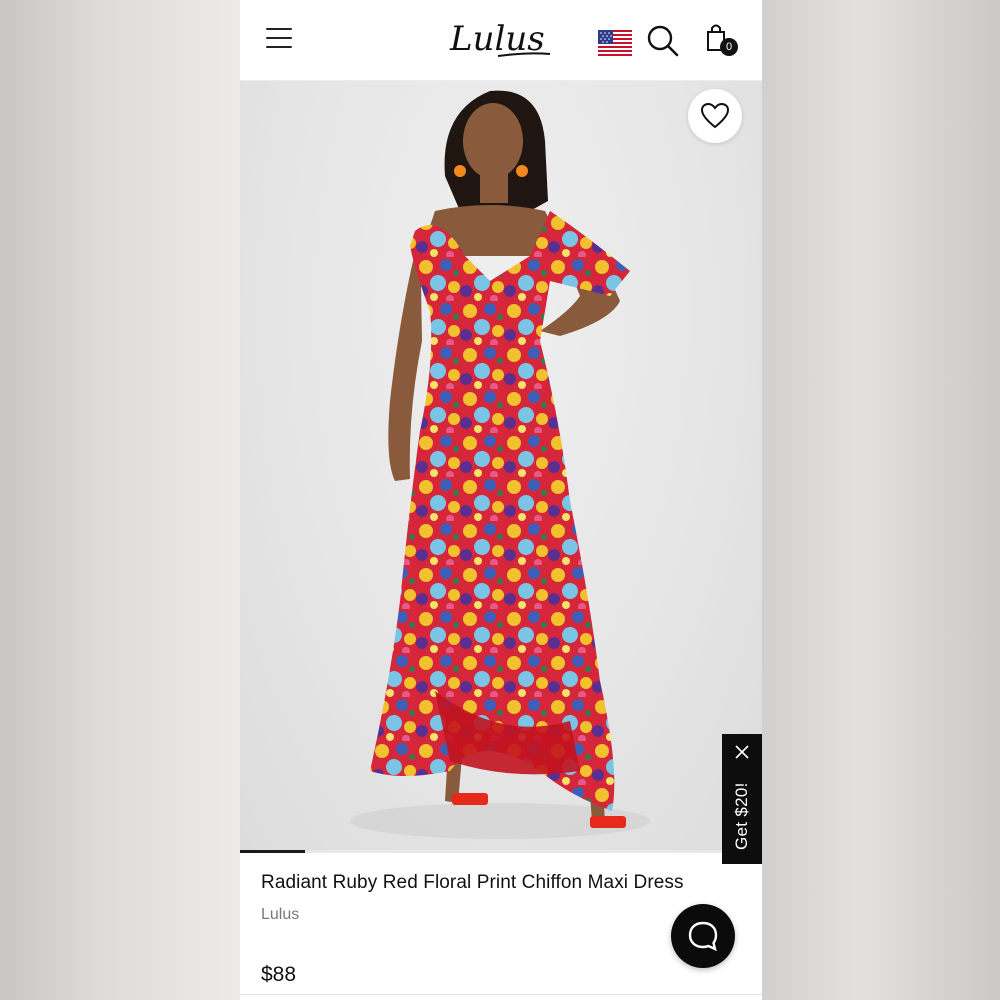 Image resolution: width=1000 pixels, height=1000 pixels. I want to click on wishlist-heart-icon, so click(715, 116).